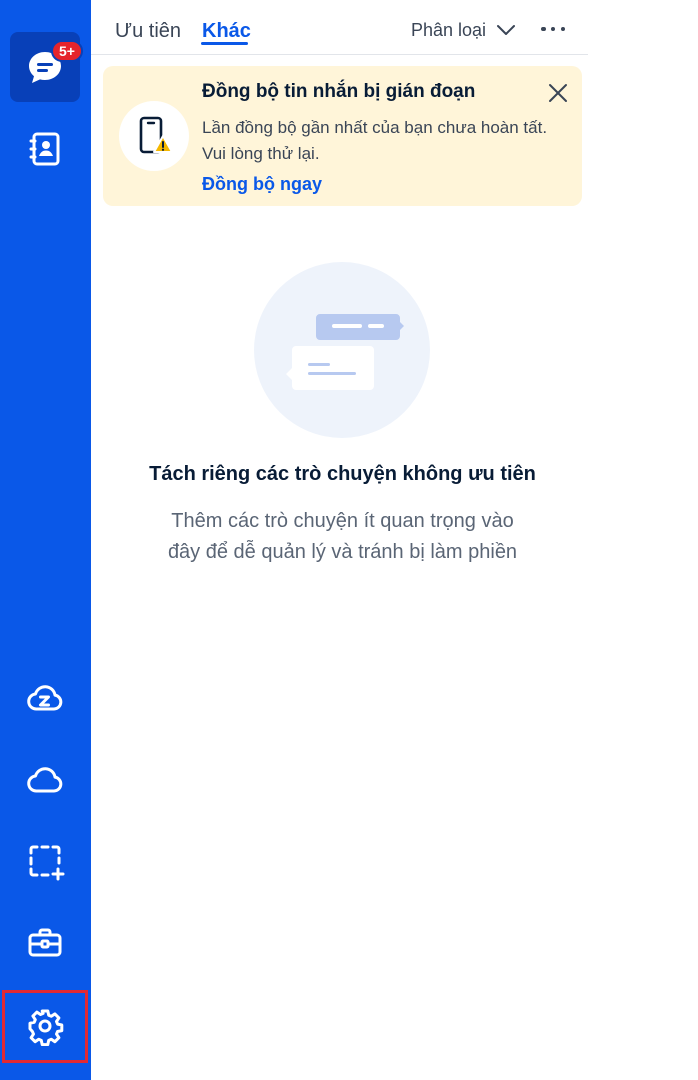  I want to click on sidebar-item-toolbox, so click(45, 943).